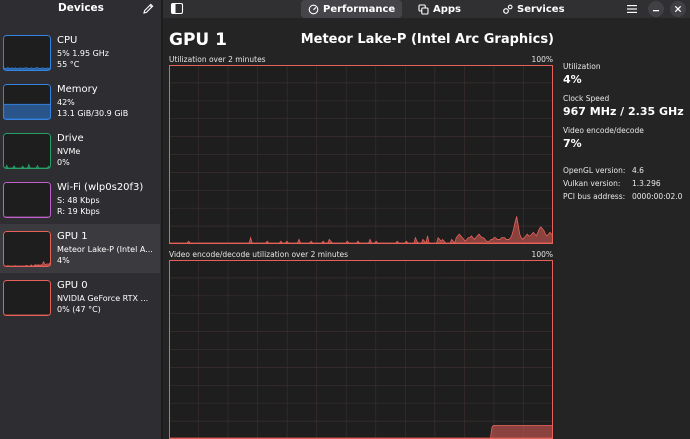 Image resolution: width=690 pixels, height=439 pixels. Describe the element at coordinates (80, 101) in the screenshot. I see `device-item-memory: Memory 42% 13.1 GiB/30.9 GiB` at that location.